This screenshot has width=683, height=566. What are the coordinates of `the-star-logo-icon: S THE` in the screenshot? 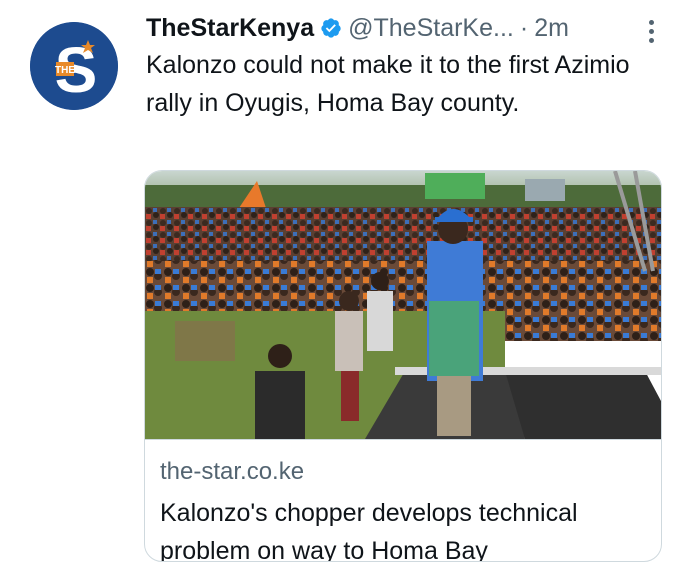 It's located at (74, 66).